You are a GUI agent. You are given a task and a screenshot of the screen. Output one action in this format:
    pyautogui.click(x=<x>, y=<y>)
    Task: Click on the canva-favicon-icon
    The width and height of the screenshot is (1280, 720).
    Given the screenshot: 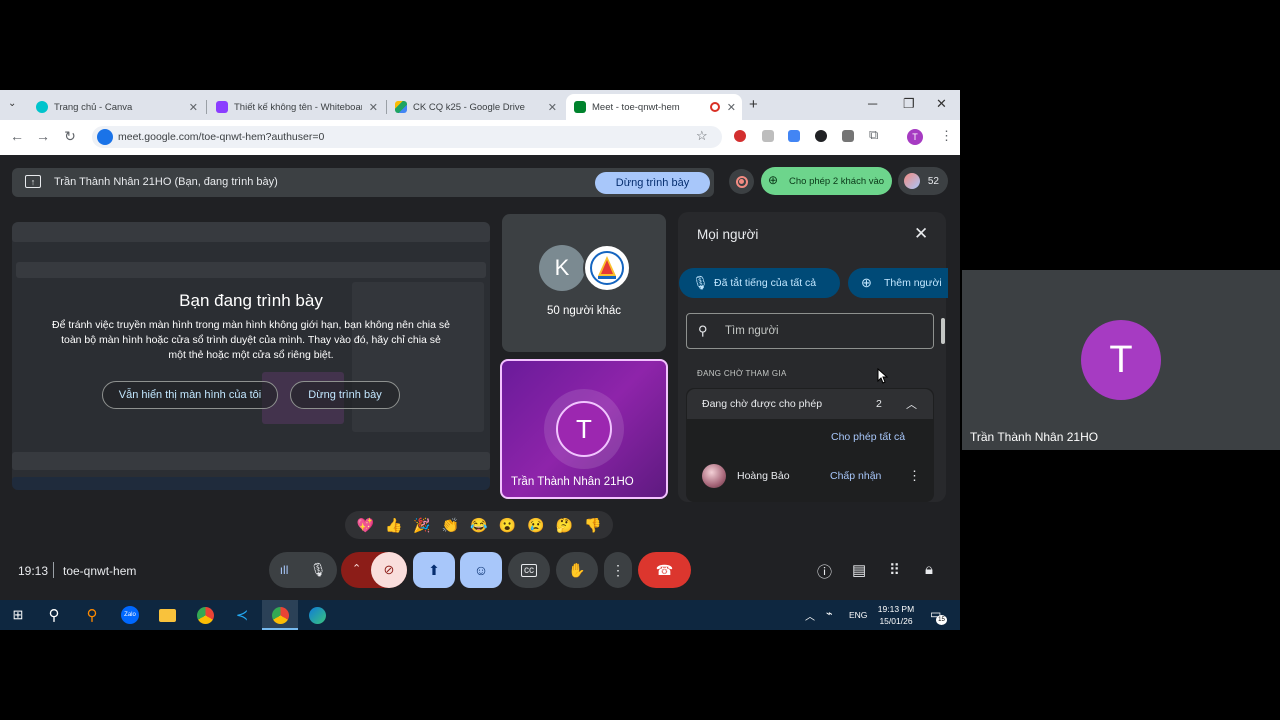 What is the action you would take?
    pyautogui.click(x=42, y=107)
    